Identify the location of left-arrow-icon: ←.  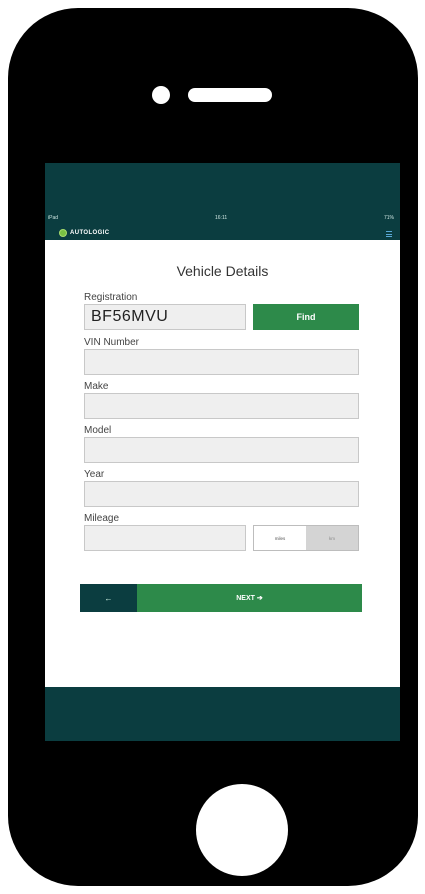
(108, 598).